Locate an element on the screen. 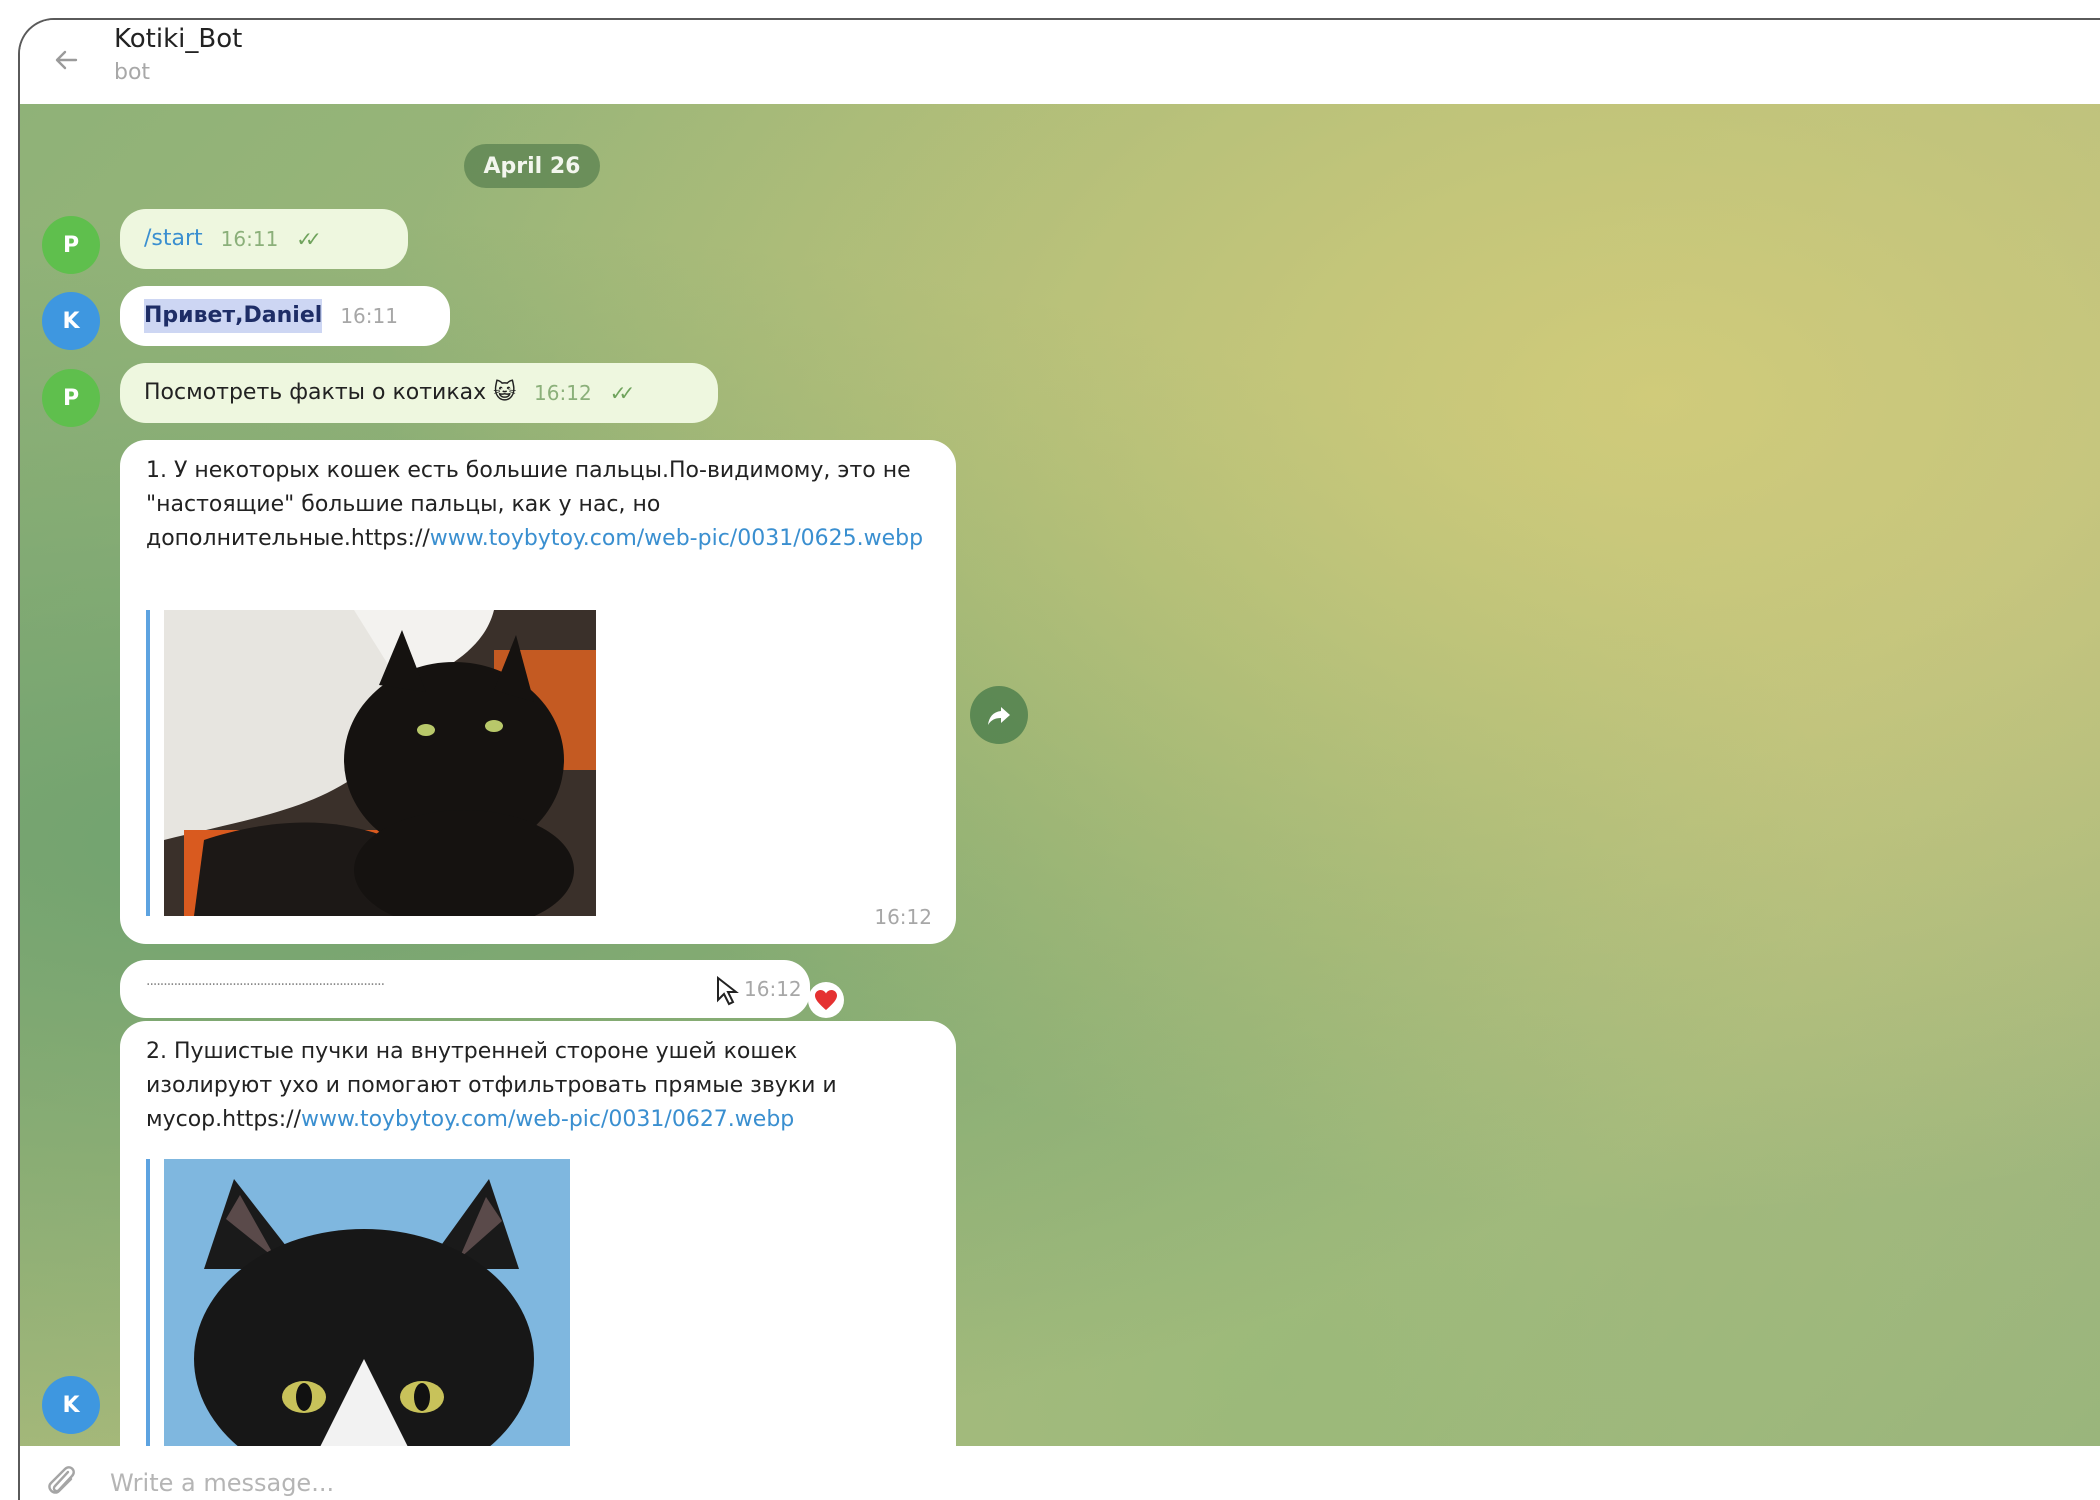 This screenshot has height=1500, width=2100. message-text: /start is located at coordinates (173, 239).